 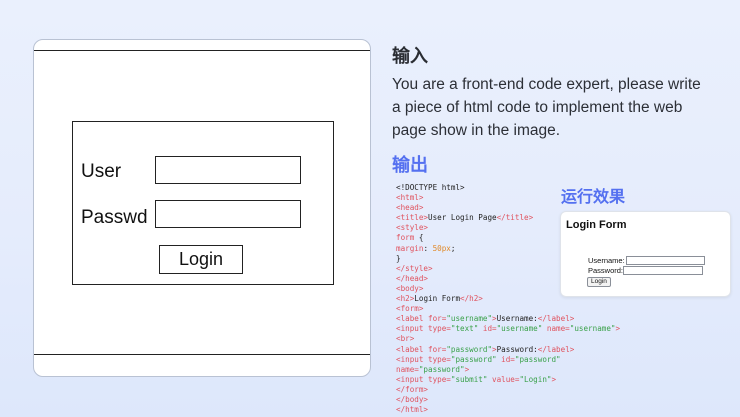 What do you see at coordinates (469, 379) in the screenshot?
I see `code-token: "submit"` at bounding box center [469, 379].